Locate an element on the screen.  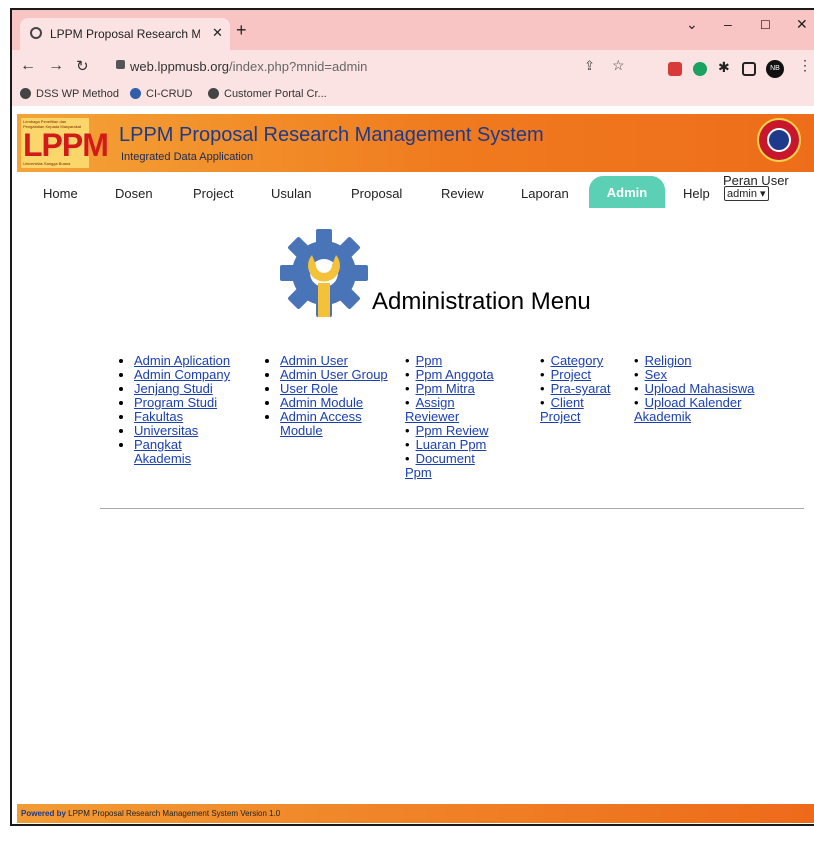
list-item: Admin Access Module is located at coordinates (325, 424).